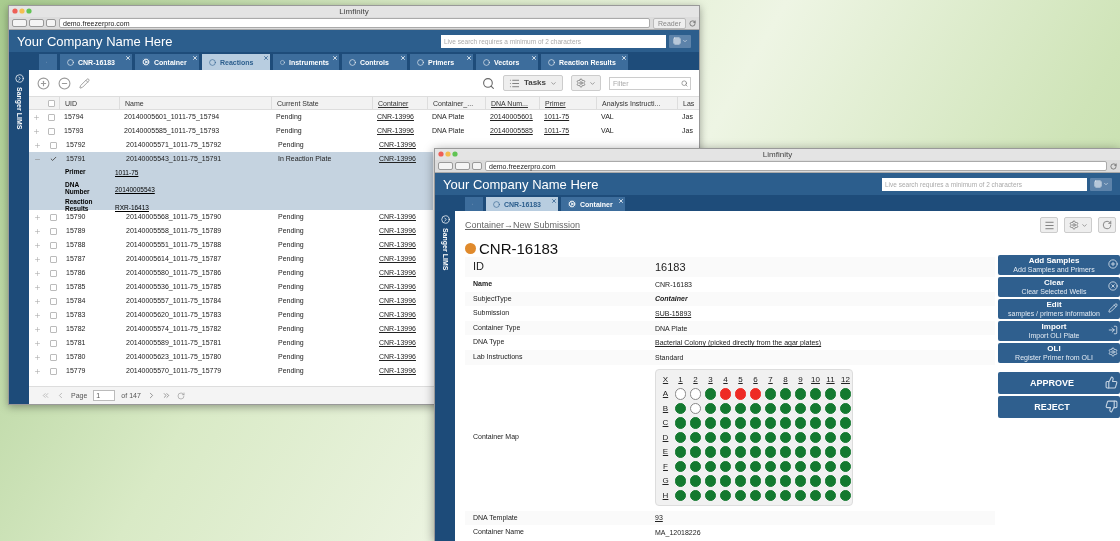  I want to click on plate-column-label: 12, so click(845, 379).